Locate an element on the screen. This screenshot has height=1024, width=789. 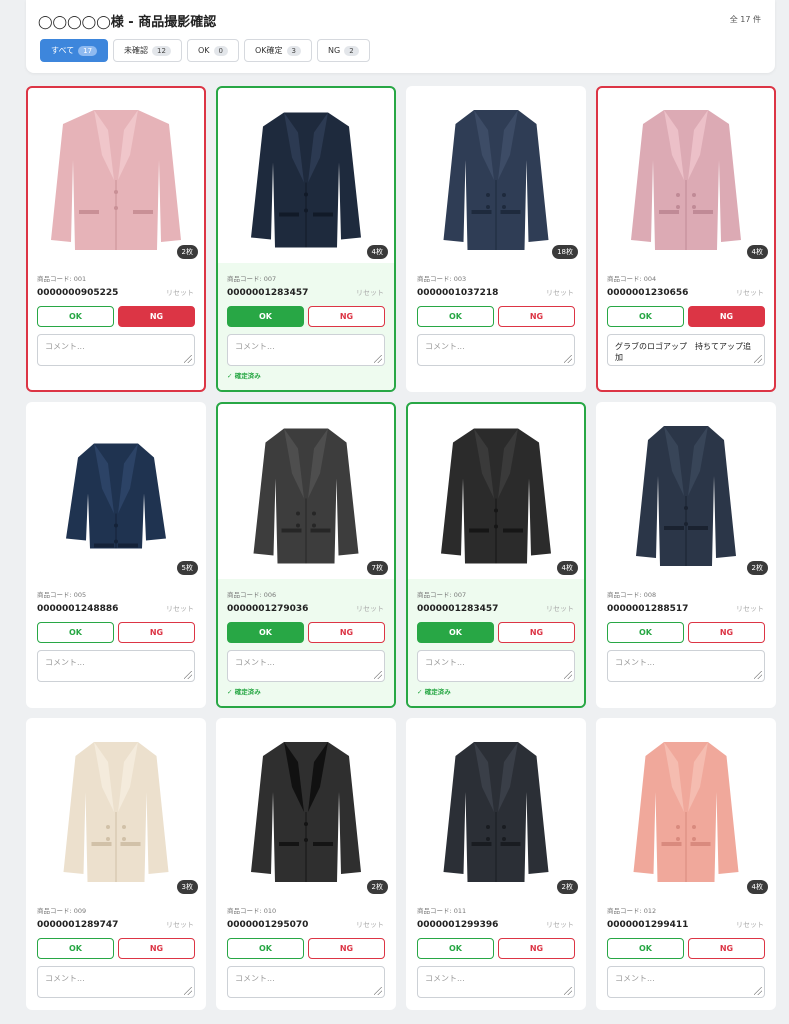
product-code: 商品コード: 001 is located at coordinates (62, 279).